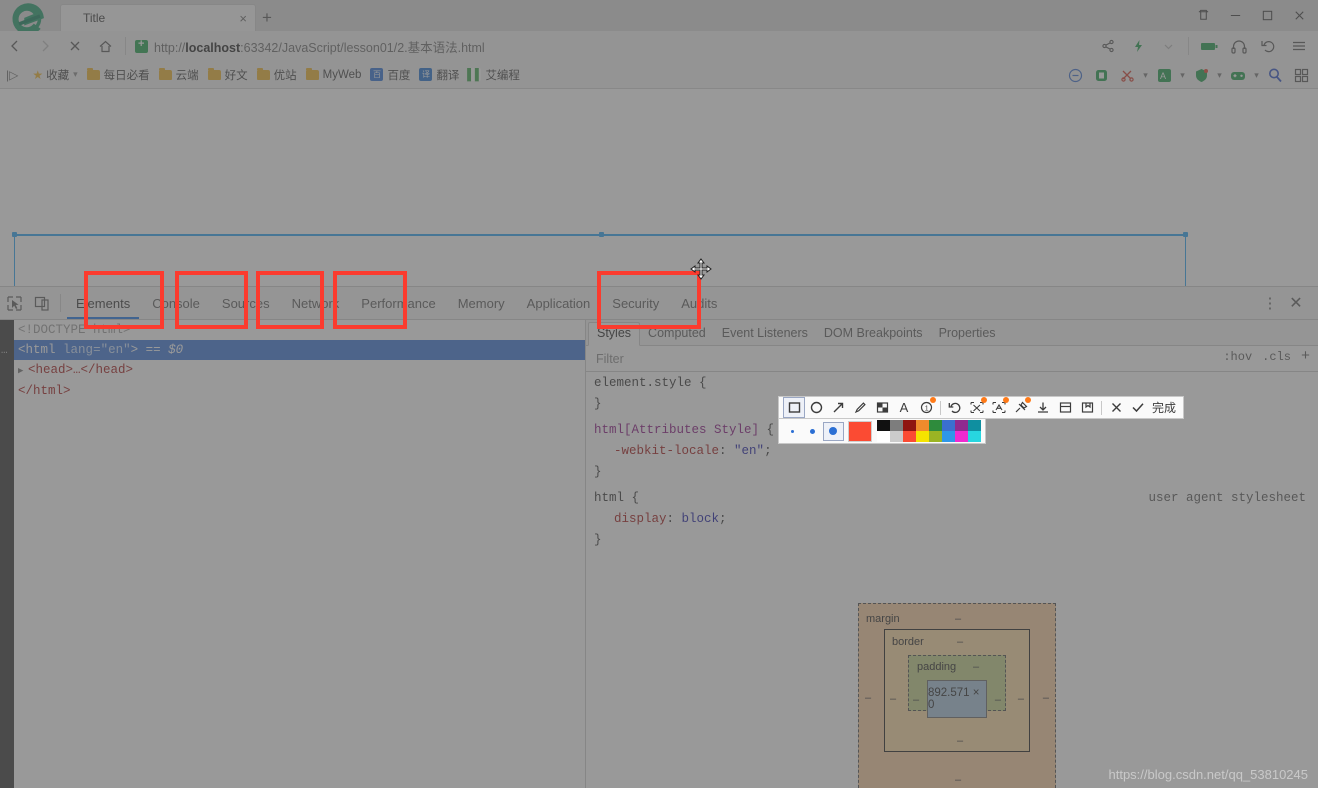 The height and width of the screenshot is (788, 1318). What do you see at coordinates (833, 431) in the screenshot?
I see `stroke-size-large` at bounding box center [833, 431].